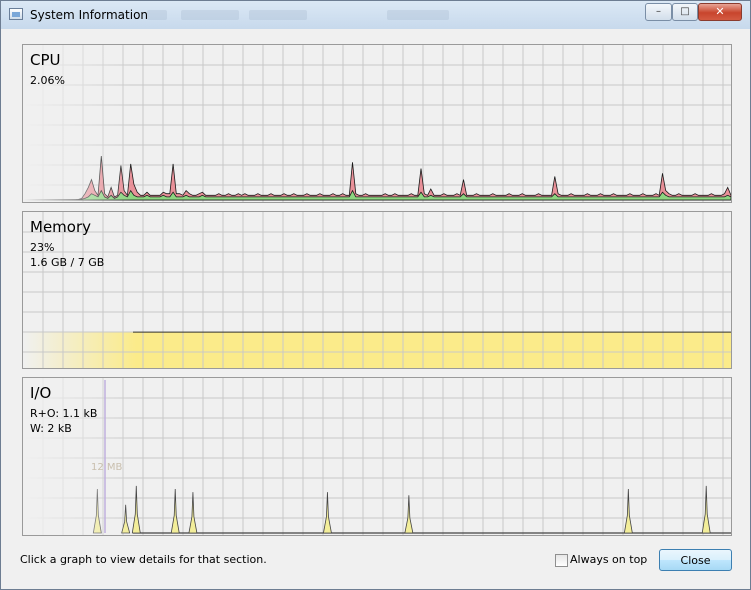  I want to click on memory-usage-fill, so click(377, 350).